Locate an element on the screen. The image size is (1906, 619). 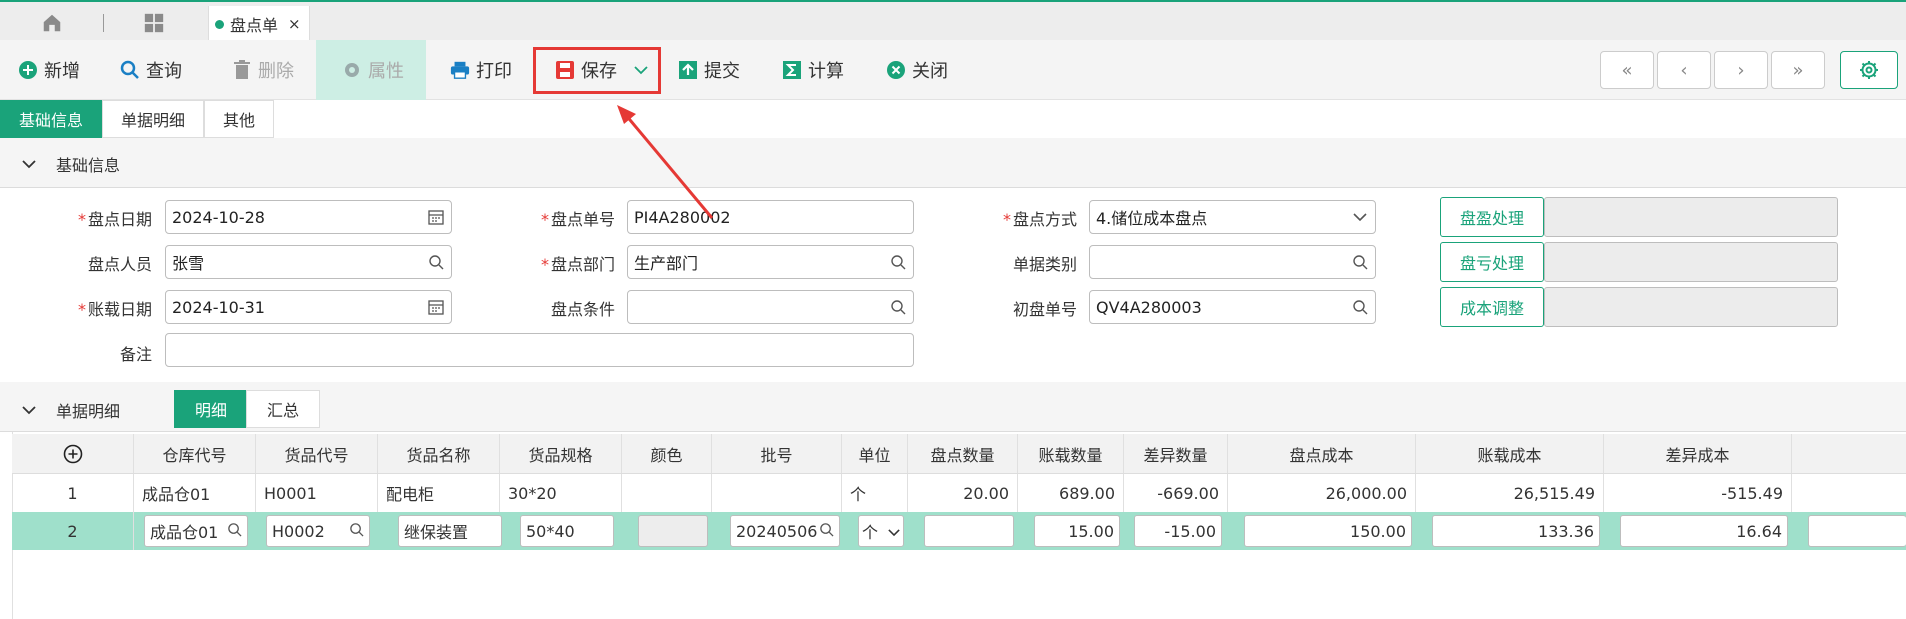
col-header: 颜色 is located at coordinates (667, 453).